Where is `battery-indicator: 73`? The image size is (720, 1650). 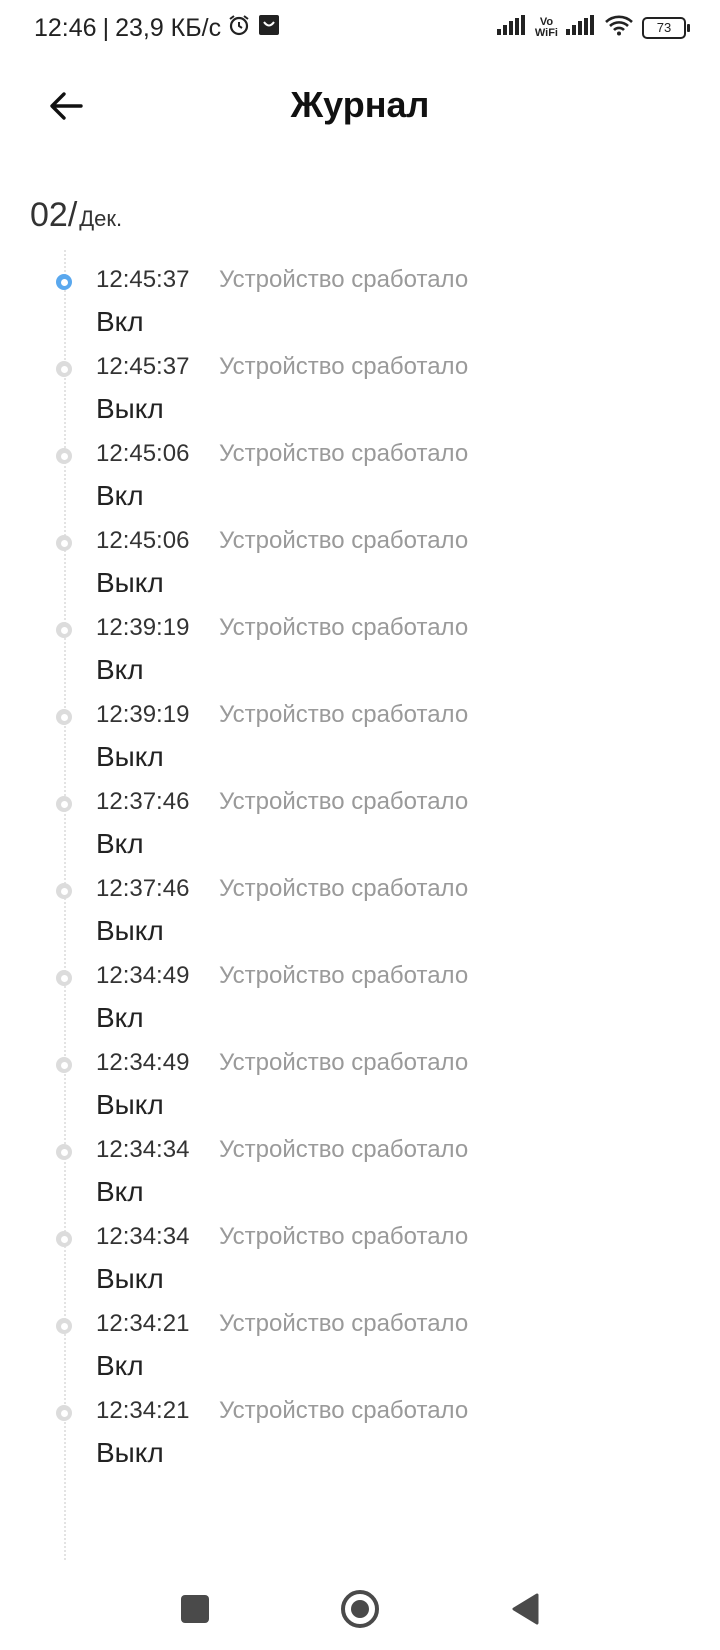
battery-indicator: 73 is located at coordinates (666, 27).